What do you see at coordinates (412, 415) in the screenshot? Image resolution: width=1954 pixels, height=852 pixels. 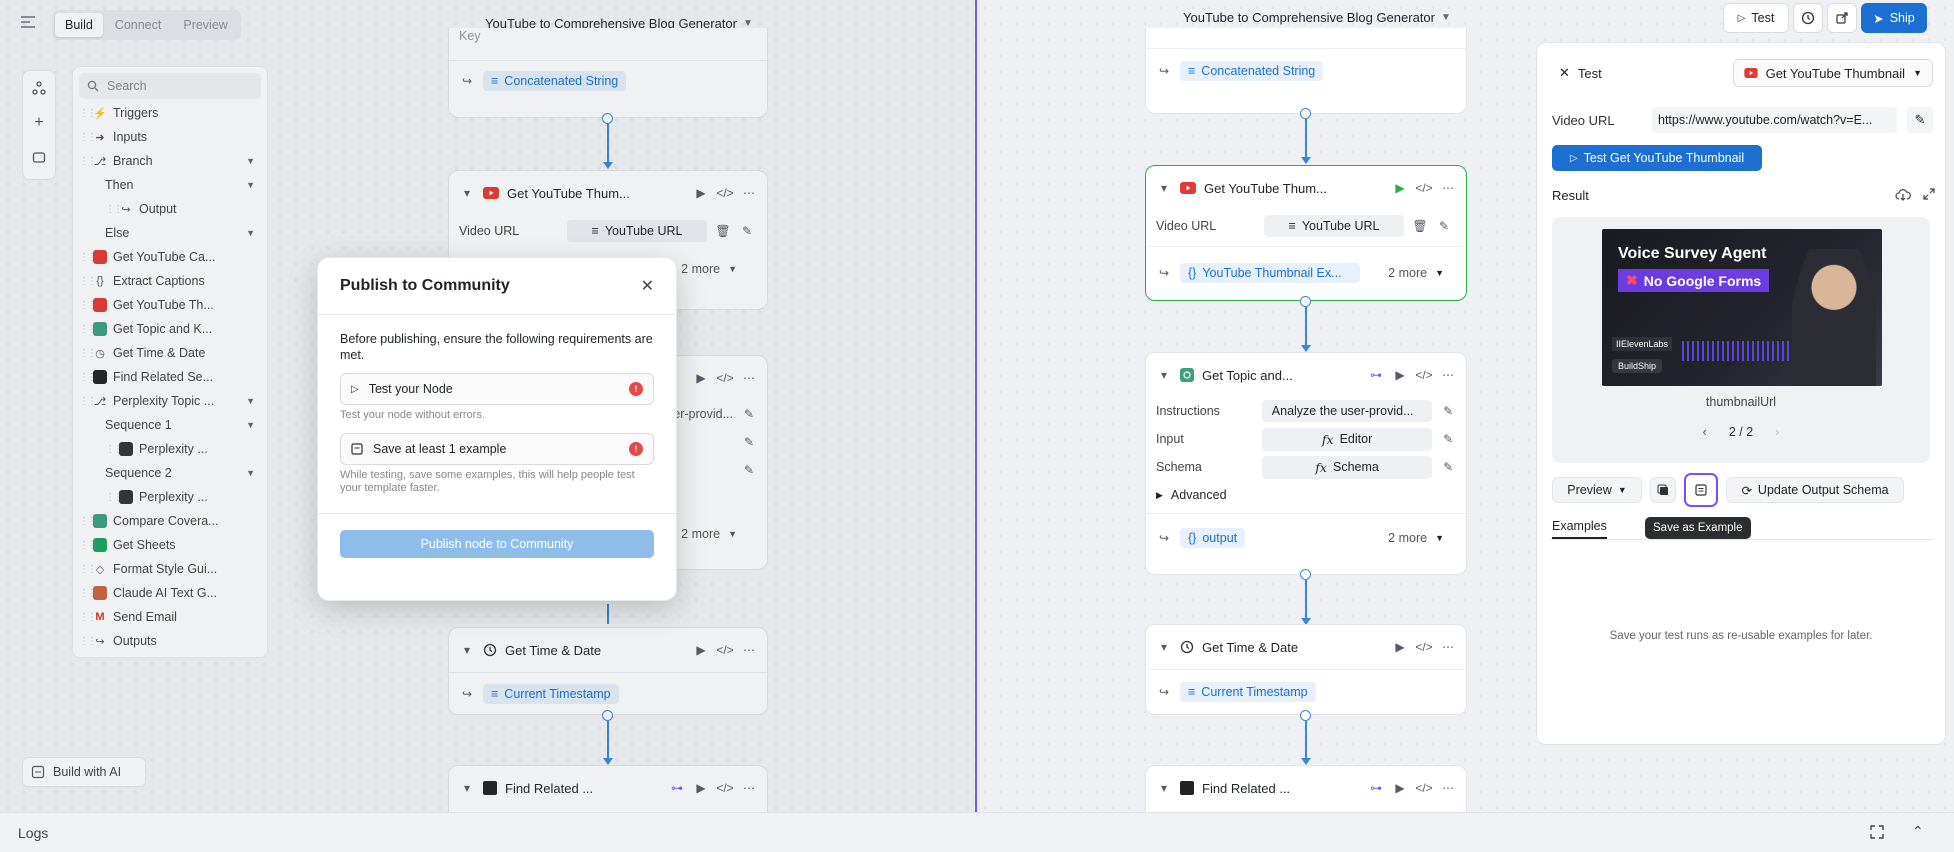 I see `requirement-help: Test your node without errors.` at bounding box center [412, 415].